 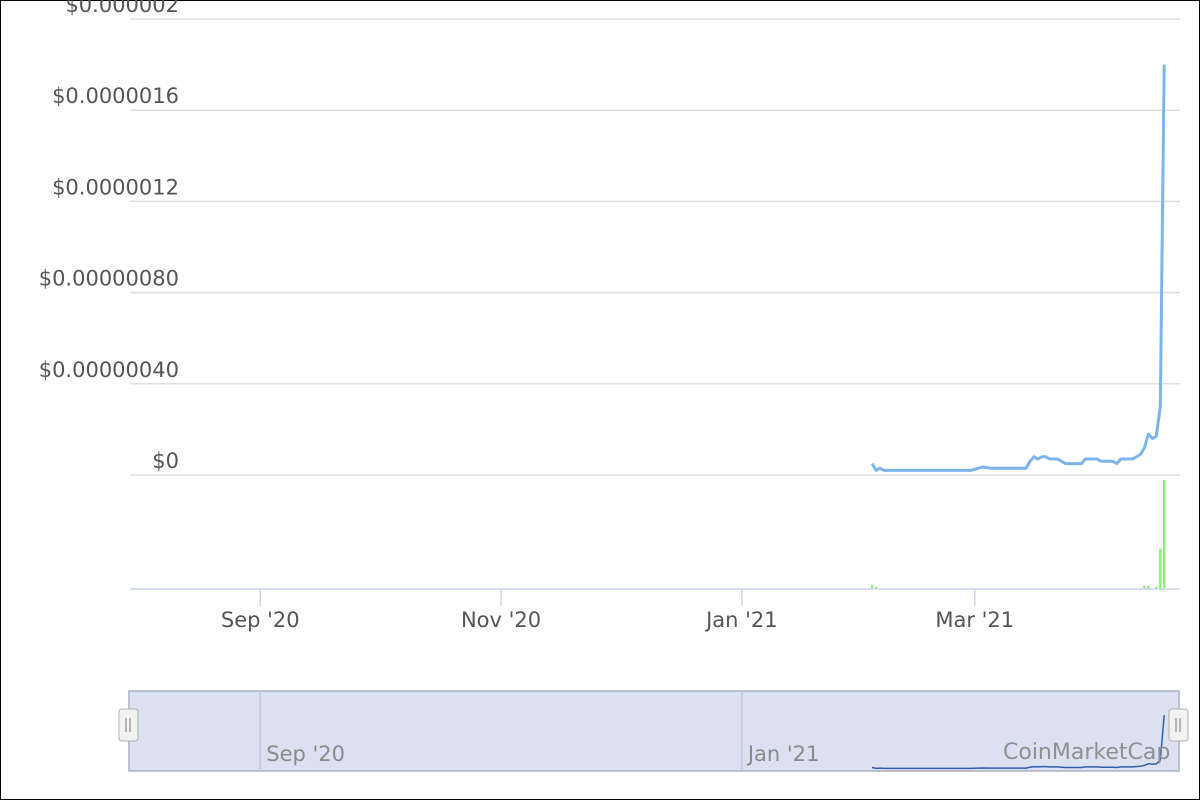 What do you see at coordinates (1018, 268) in the screenshot?
I see `price-series-line` at bounding box center [1018, 268].